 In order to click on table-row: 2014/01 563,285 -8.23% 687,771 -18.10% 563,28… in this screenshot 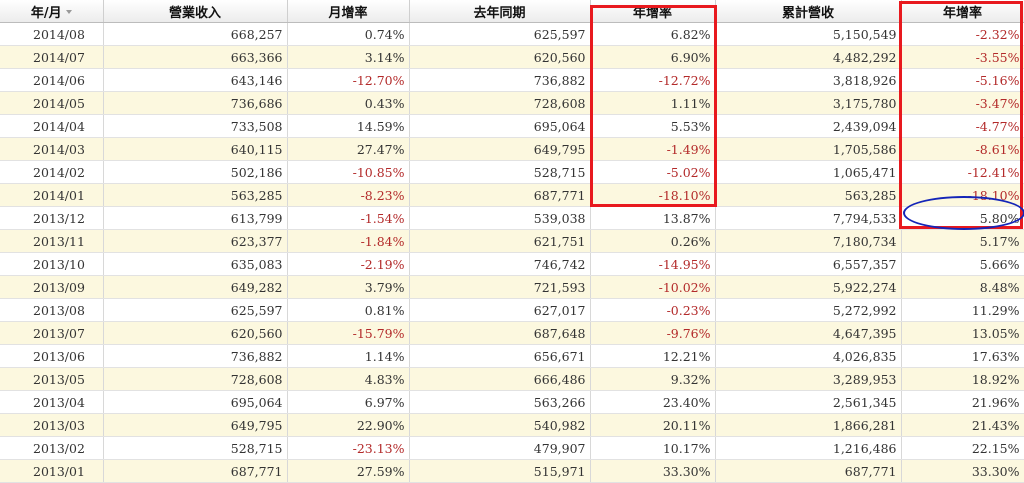, I will do `click(512, 195)`.